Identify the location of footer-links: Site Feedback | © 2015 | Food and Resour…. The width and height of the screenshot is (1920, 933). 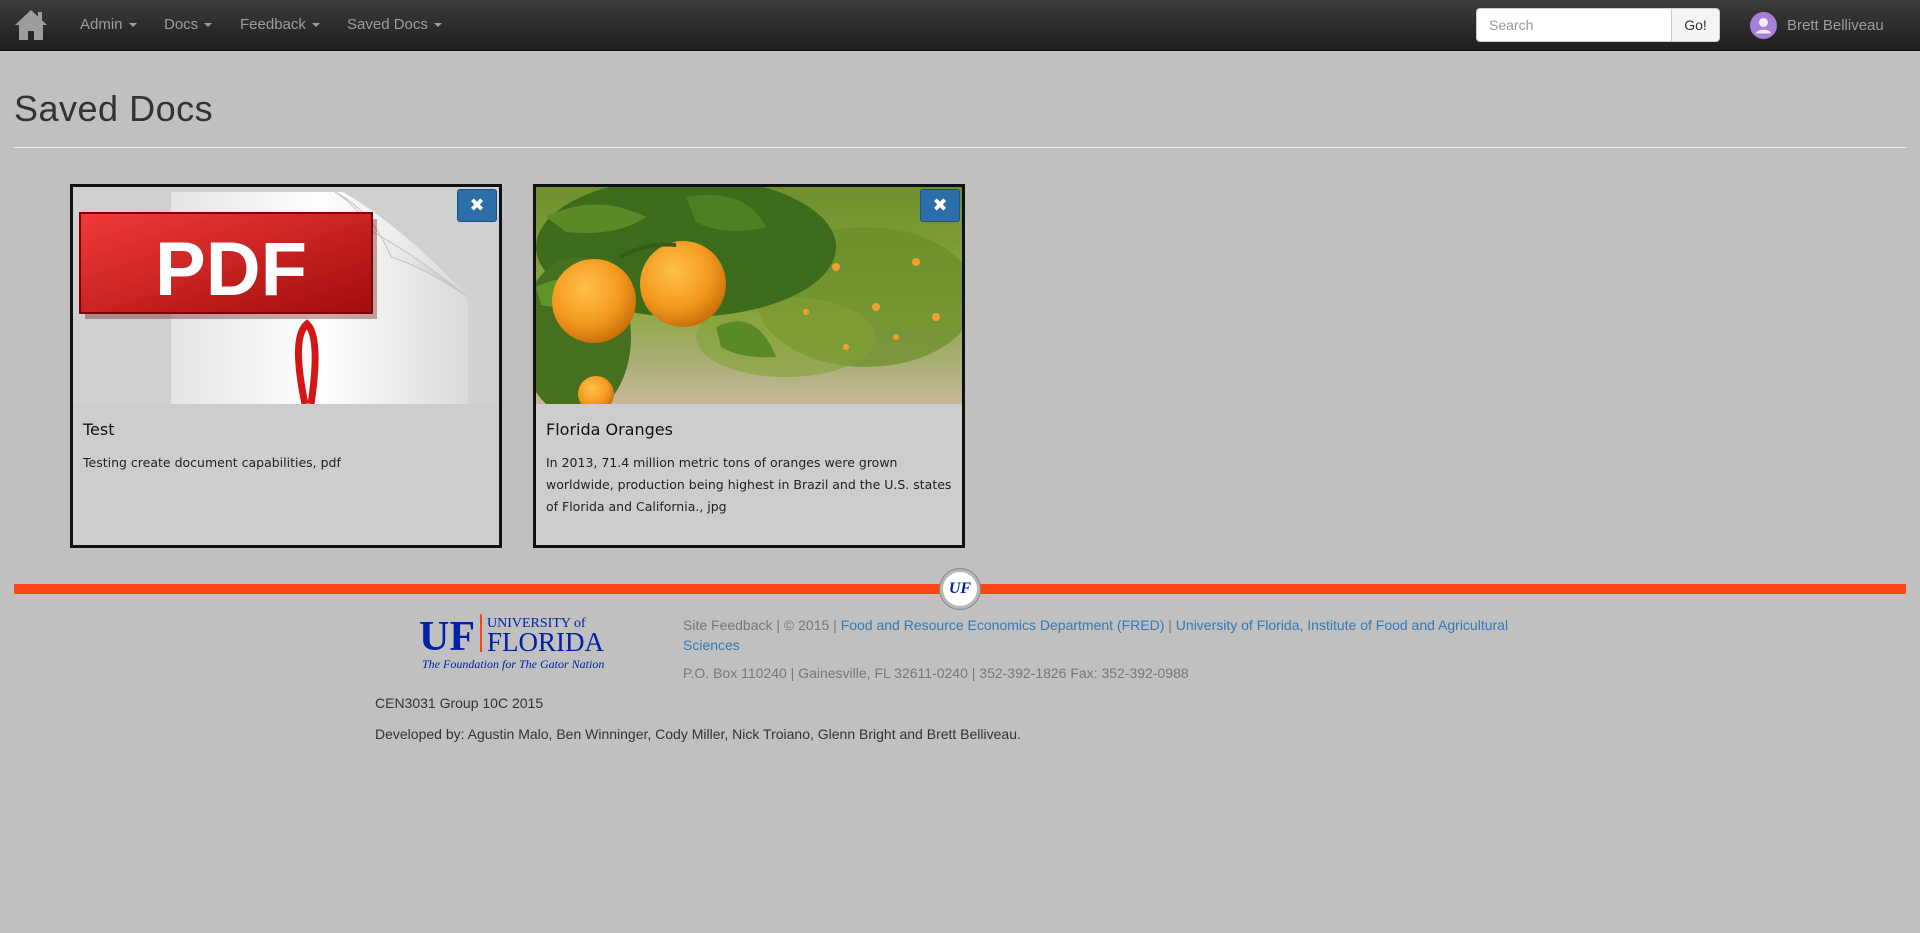
(1113, 635).